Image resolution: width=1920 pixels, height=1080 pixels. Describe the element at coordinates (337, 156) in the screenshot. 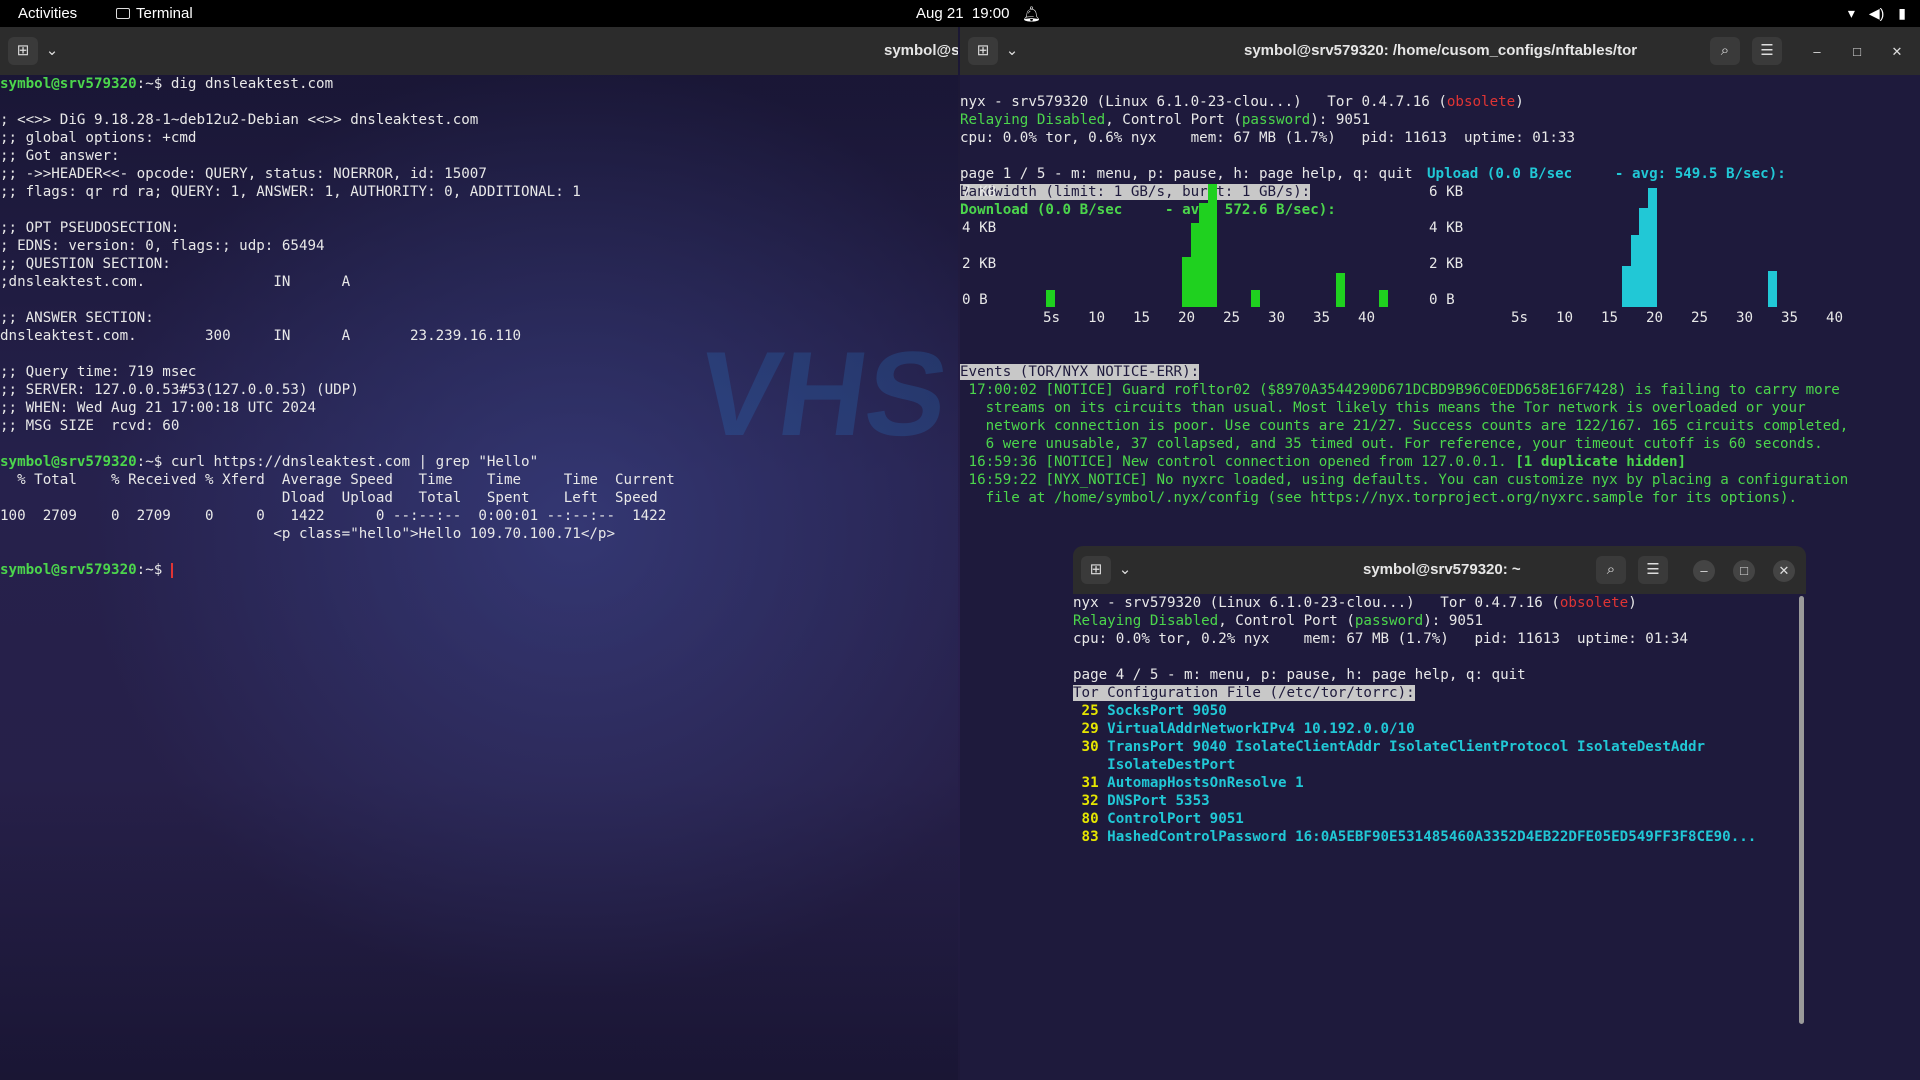

I see `terminal-line: ;; Got answer:` at that location.